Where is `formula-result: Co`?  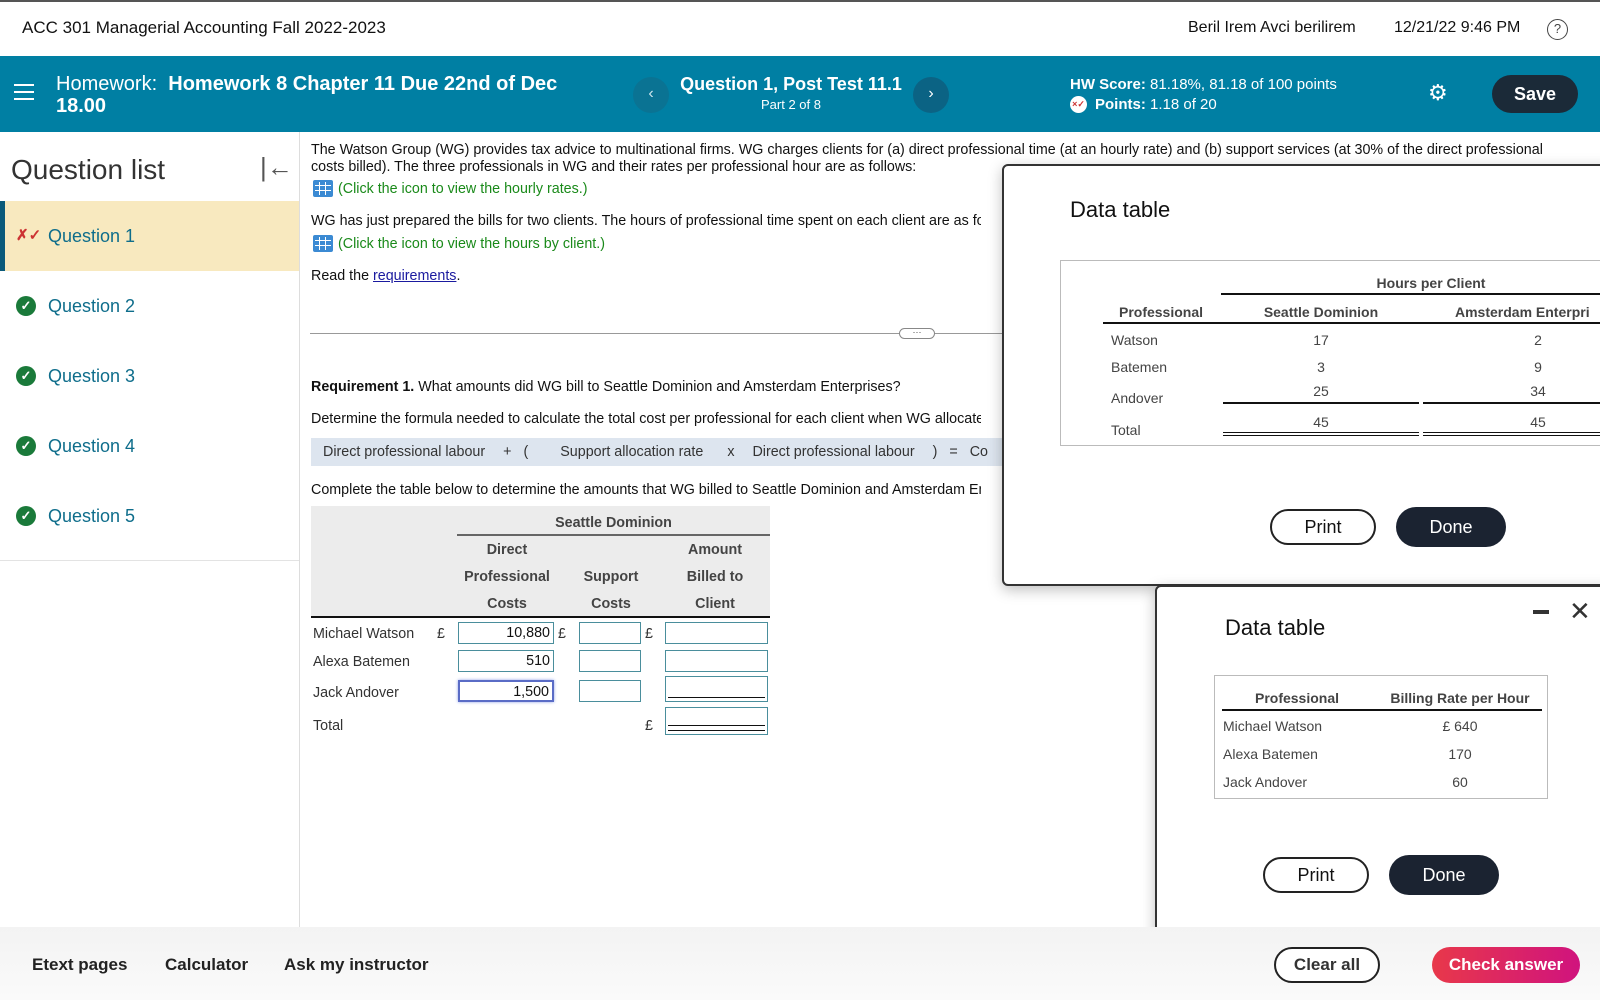
formula-result: Co is located at coordinates (979, 452).